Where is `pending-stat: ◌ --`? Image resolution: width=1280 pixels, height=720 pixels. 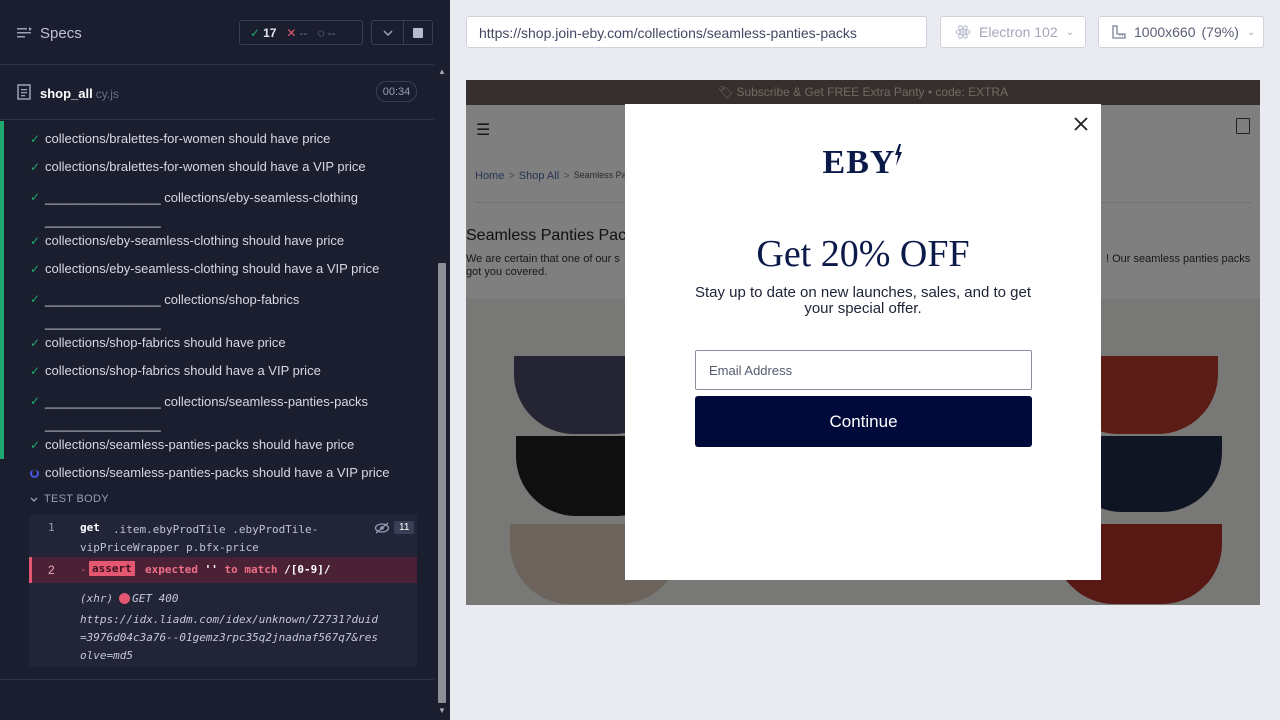 pending-stat: ◌ -- is located at coordinates (326, 33).